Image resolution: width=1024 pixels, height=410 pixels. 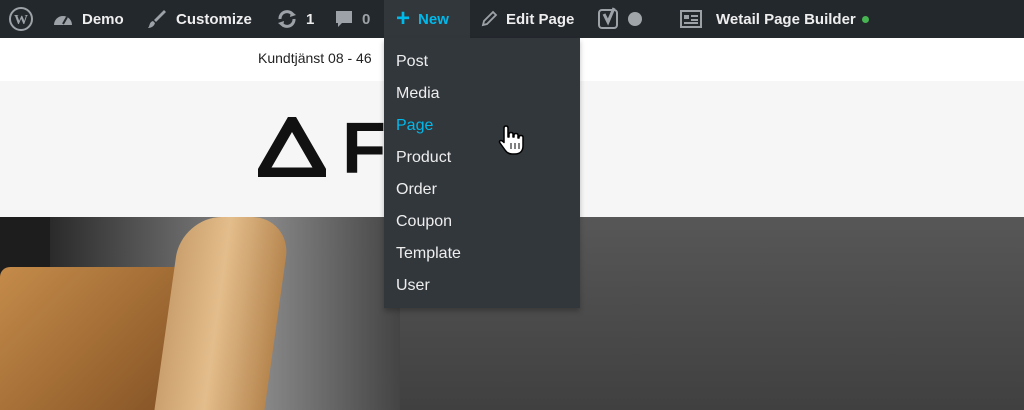 What do you see at coordinates (315, 58) in the screenshot?
I see `customer-service-text: Kundtjänst 08 - 46` at bounding box center [315, 58].